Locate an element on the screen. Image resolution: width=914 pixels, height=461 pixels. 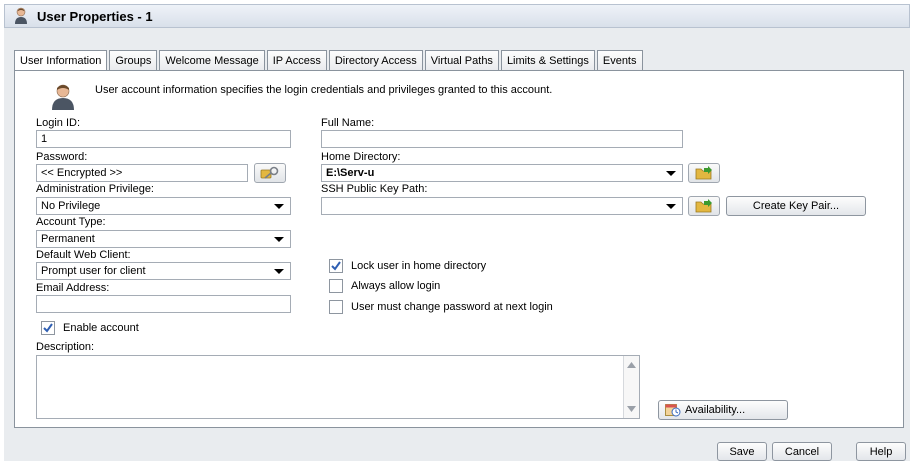
login-id-input is located at coordinates (163, 139).